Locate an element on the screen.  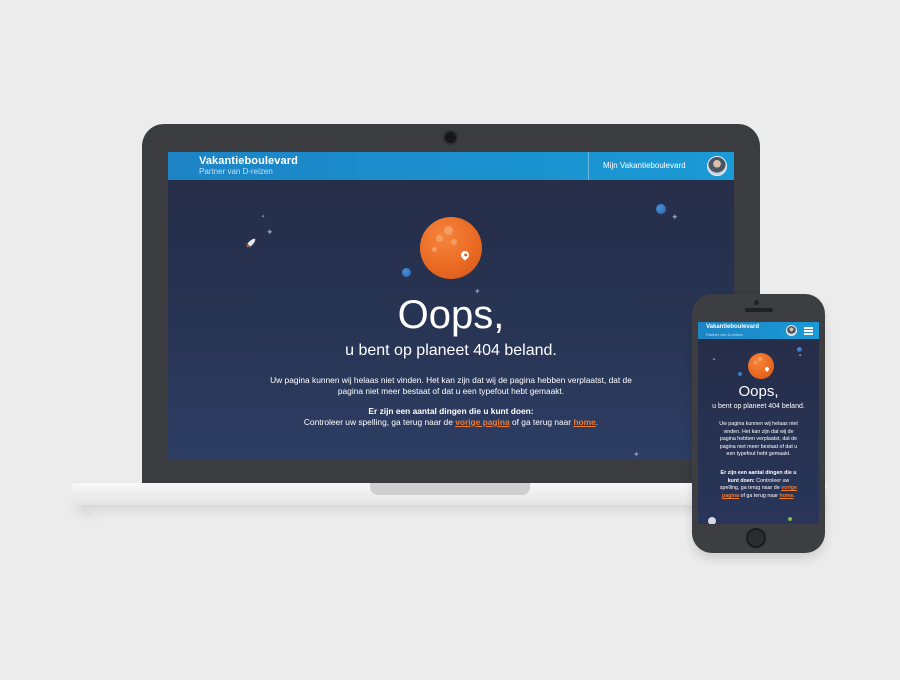
phone-home-button is located at coordinates (756, 538).